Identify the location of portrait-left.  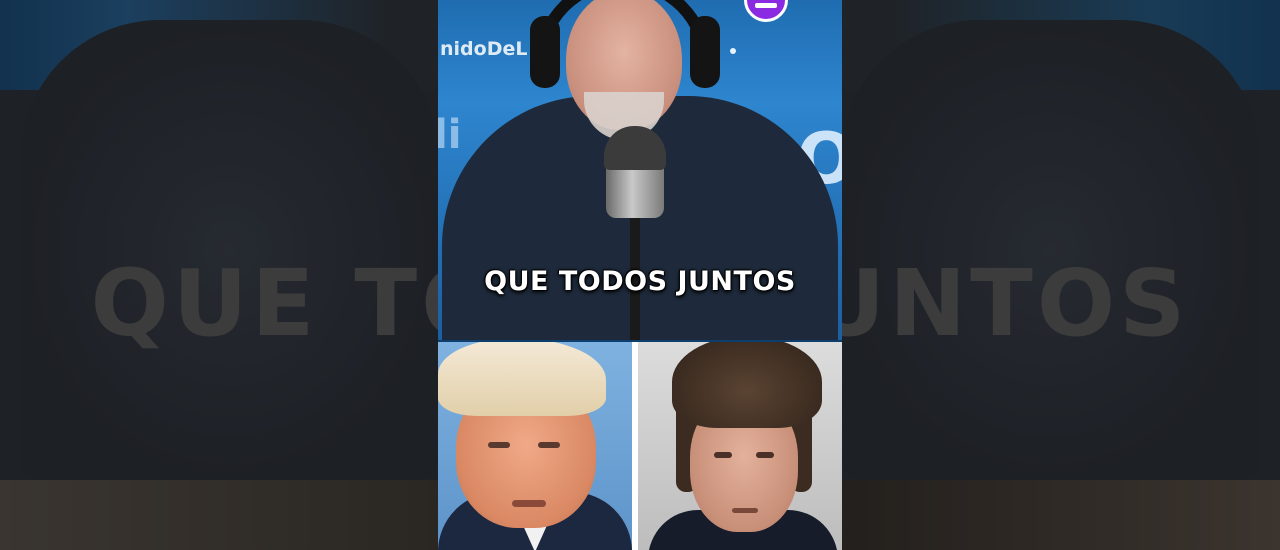
(535, 446).